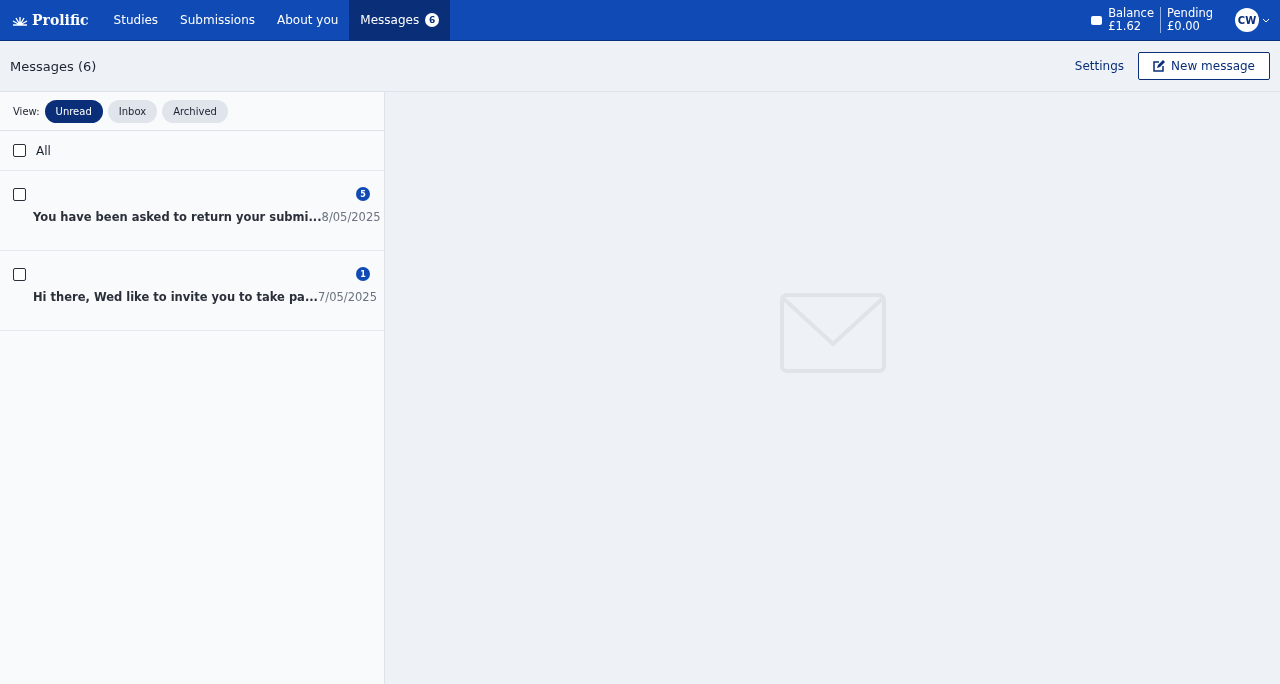 The image size is (1280, 684). Describe the element at coordinates (1099, 66) in the screenshot. I see `settings-link: Settings` at that location.